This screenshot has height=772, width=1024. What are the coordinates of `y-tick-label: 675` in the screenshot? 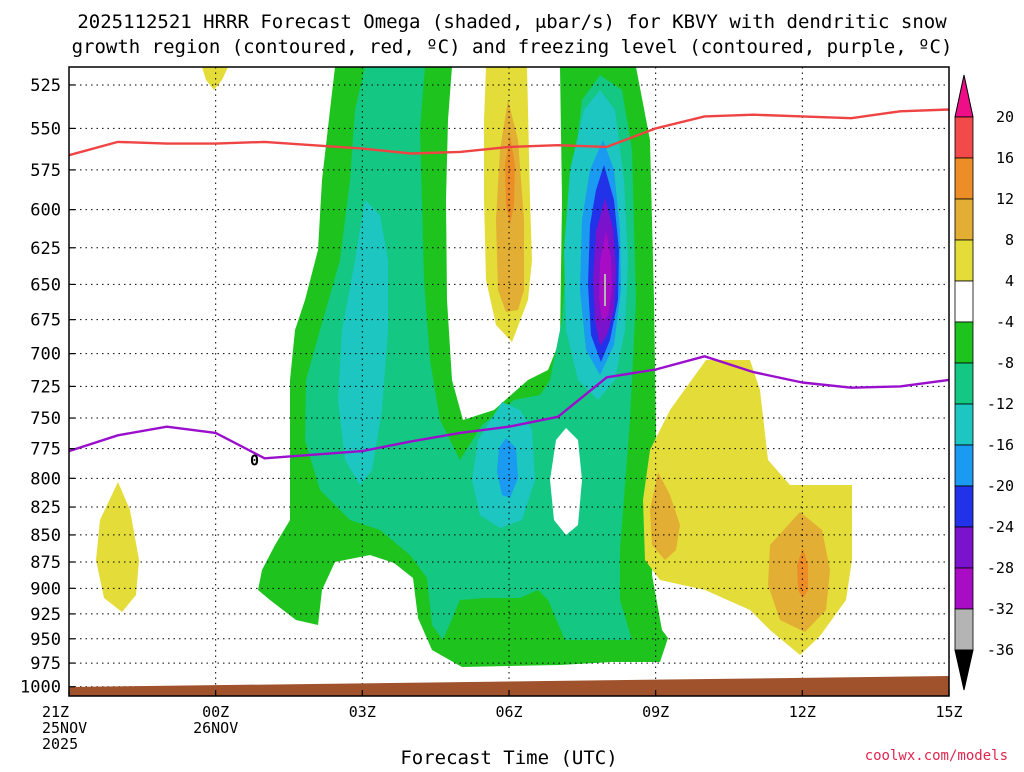 It's located at (45, 321).